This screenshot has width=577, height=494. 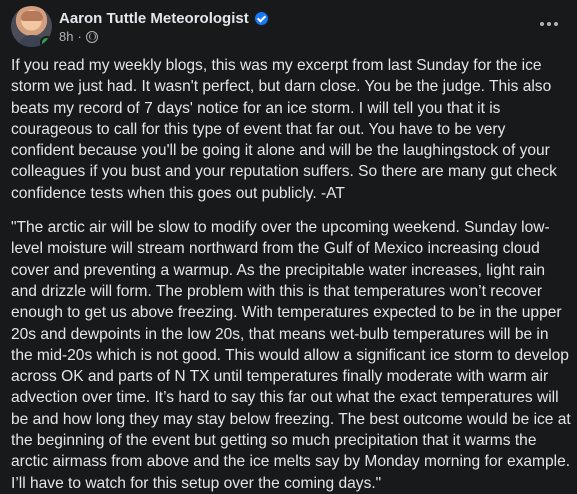 I want to click on author-name-link: Aaron Tuttle Meteorologist, so click(x=154, y=18).